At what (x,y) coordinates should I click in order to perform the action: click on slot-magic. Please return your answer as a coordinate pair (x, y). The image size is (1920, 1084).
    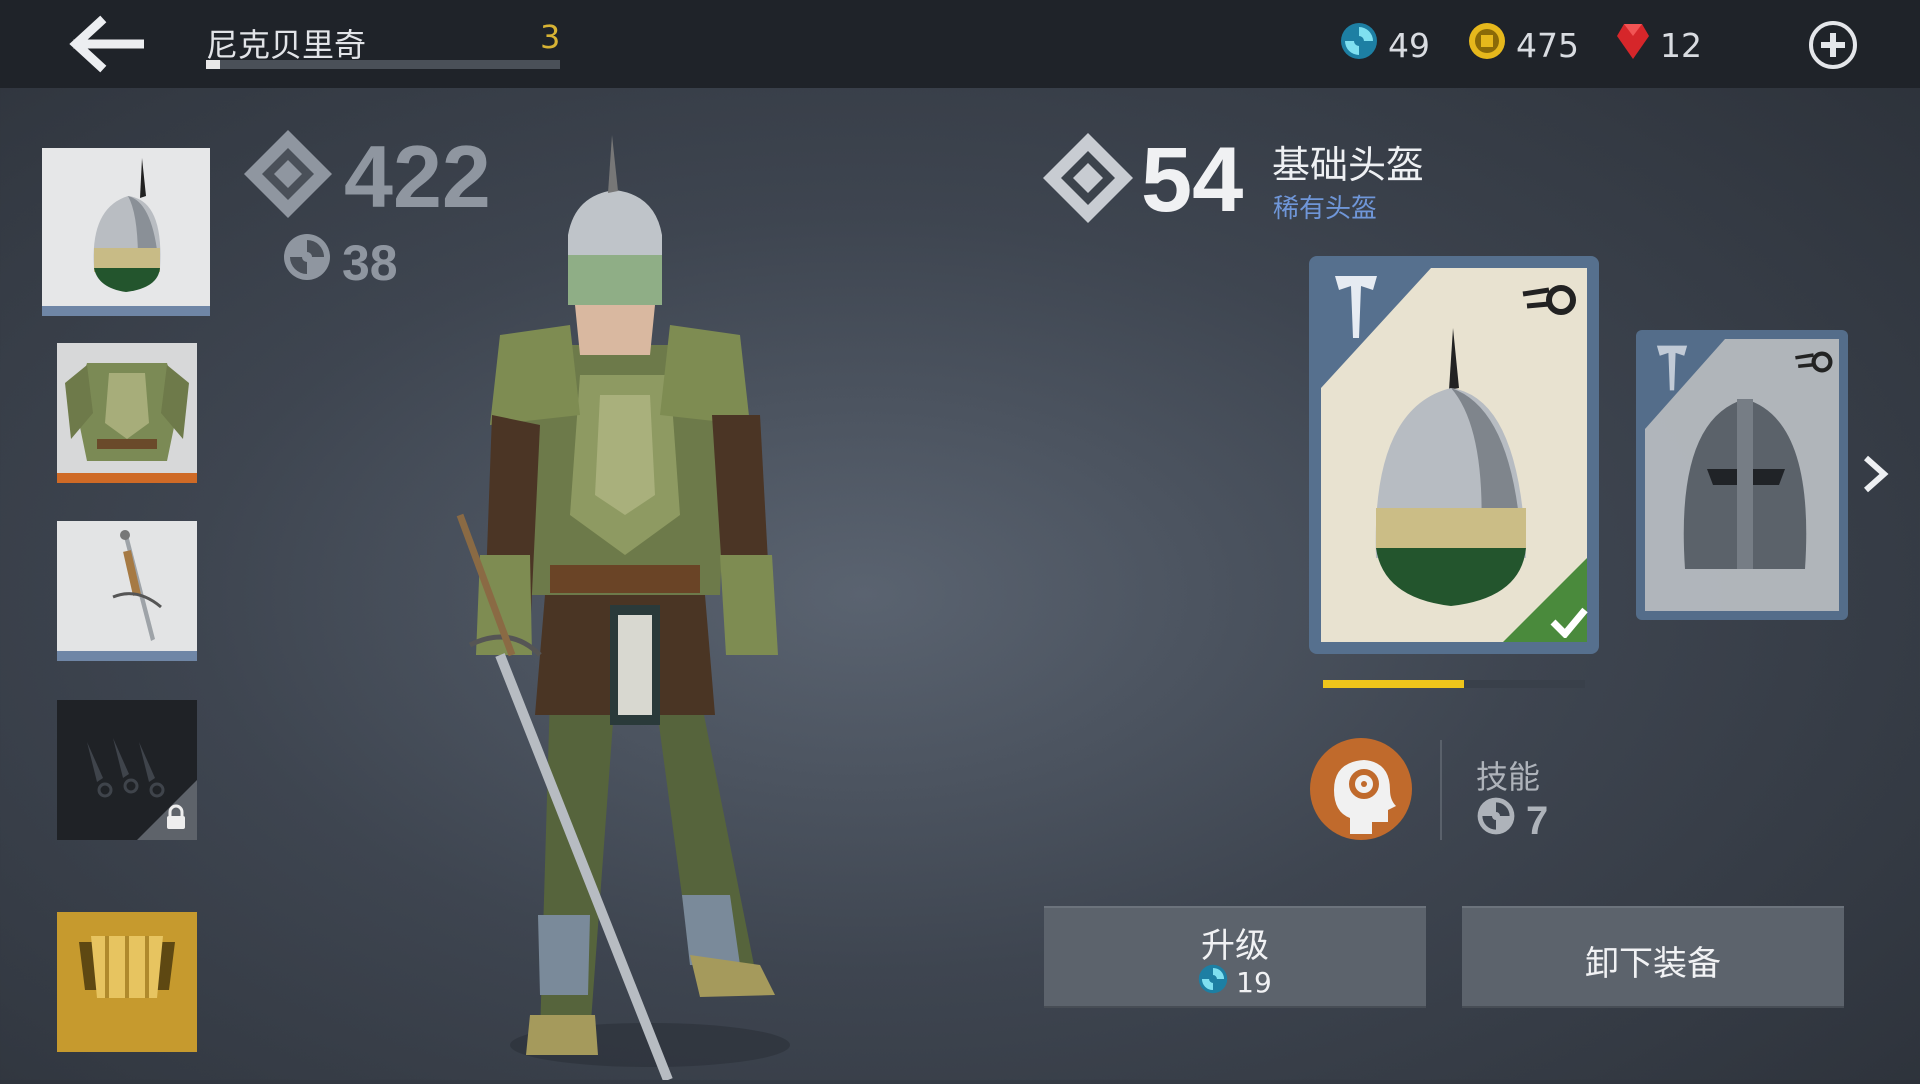
    Looking at the image, I should click on (127, 982).